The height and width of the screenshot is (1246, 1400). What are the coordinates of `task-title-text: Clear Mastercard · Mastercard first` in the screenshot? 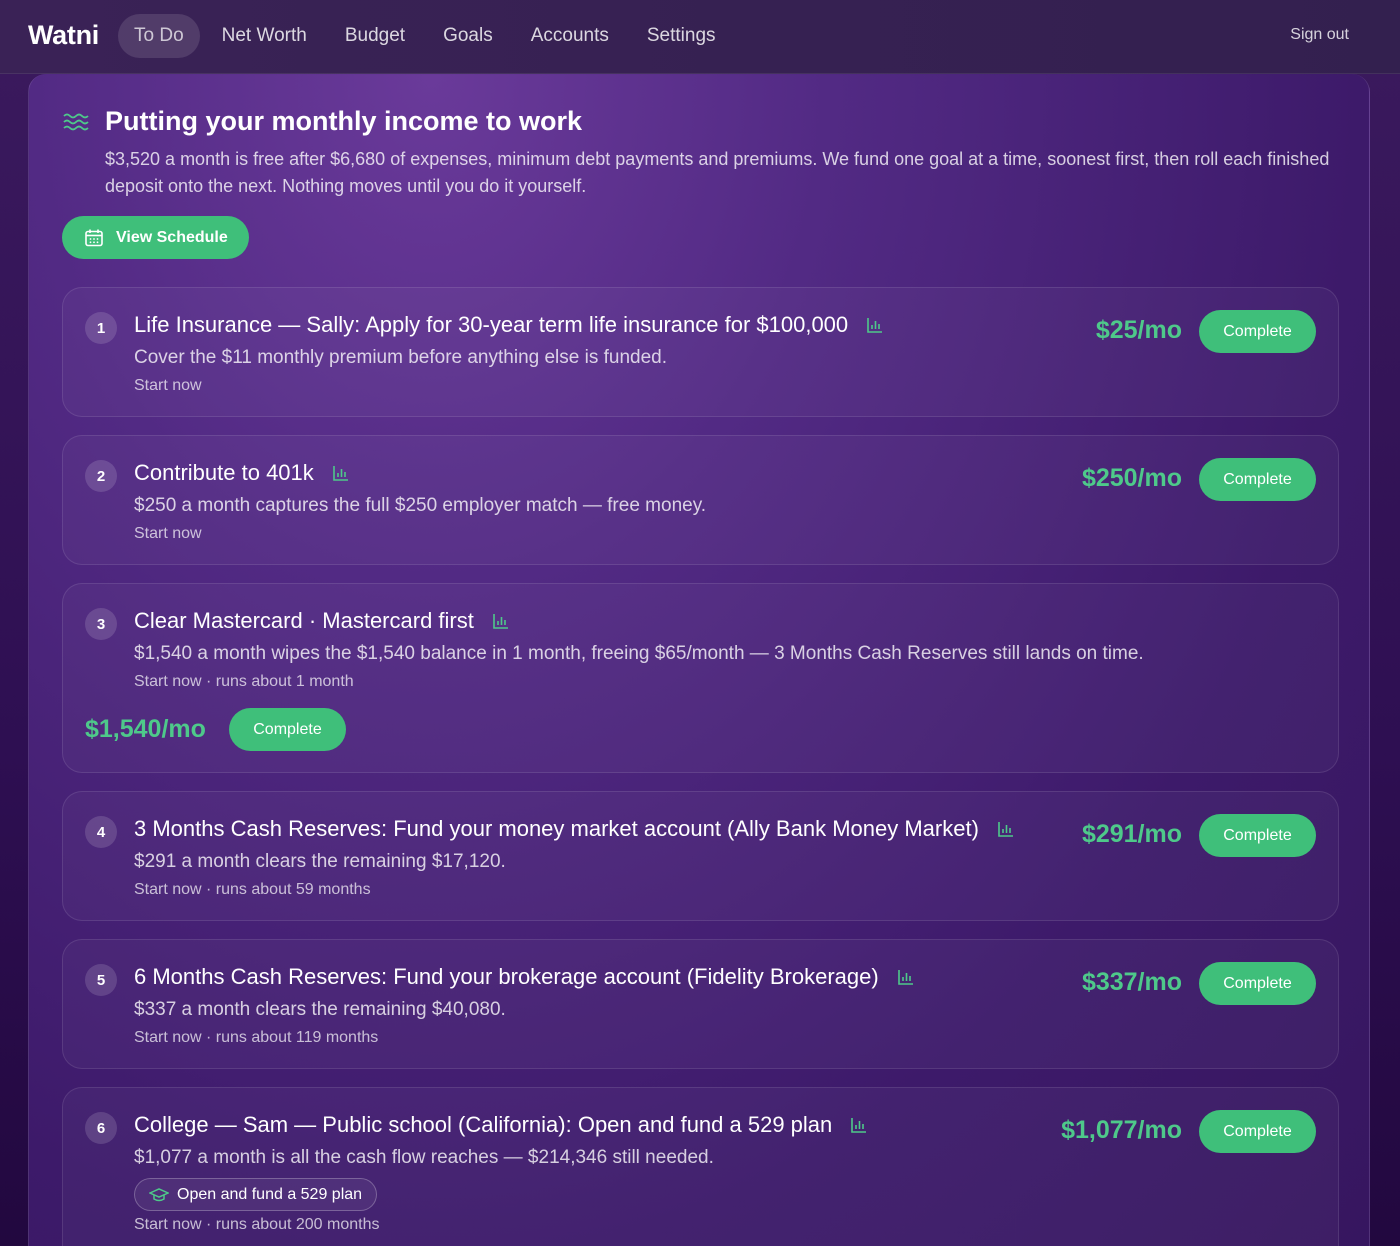 It's located at (304, 620).